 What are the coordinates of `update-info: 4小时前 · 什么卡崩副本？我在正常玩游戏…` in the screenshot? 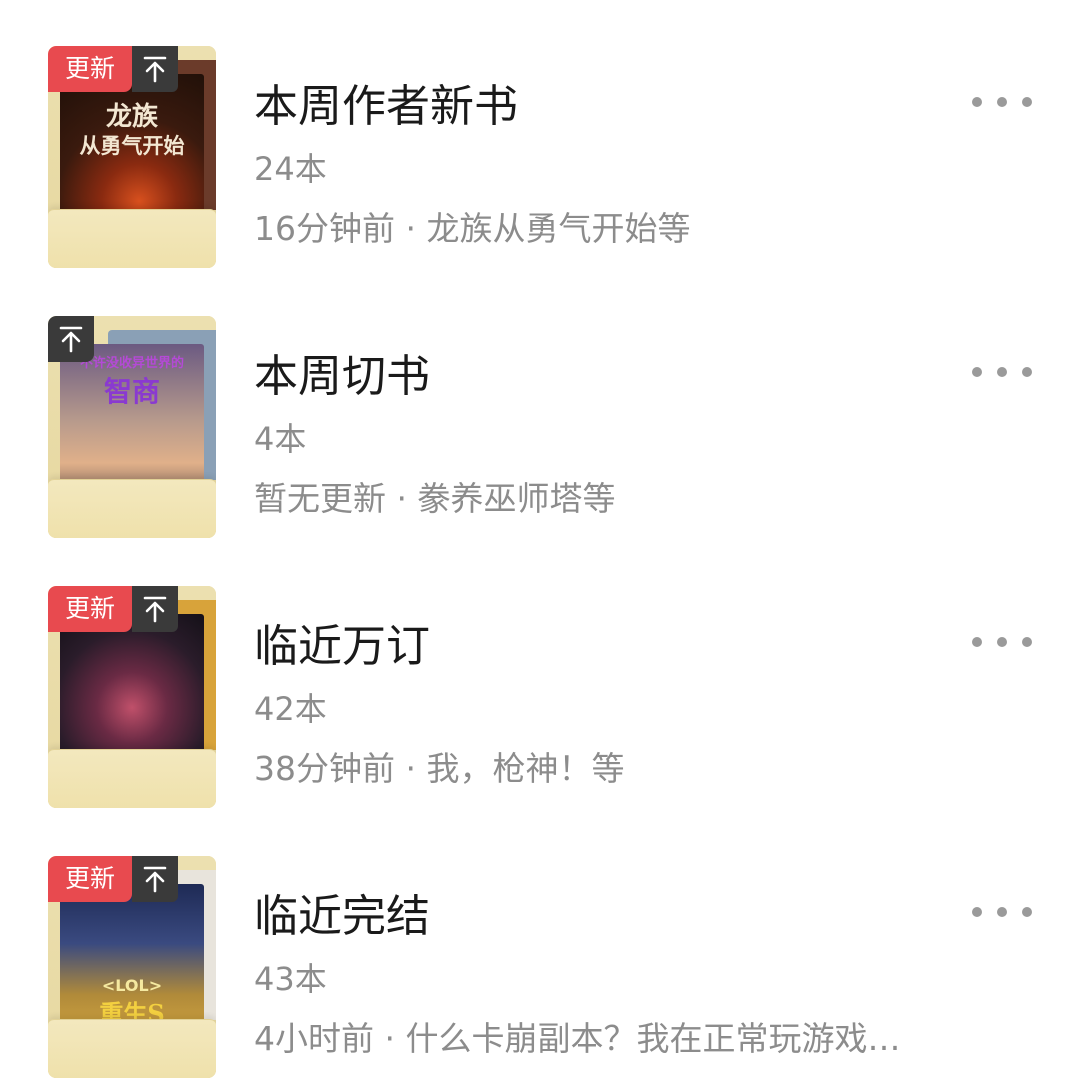 It's located at (577, 1038).